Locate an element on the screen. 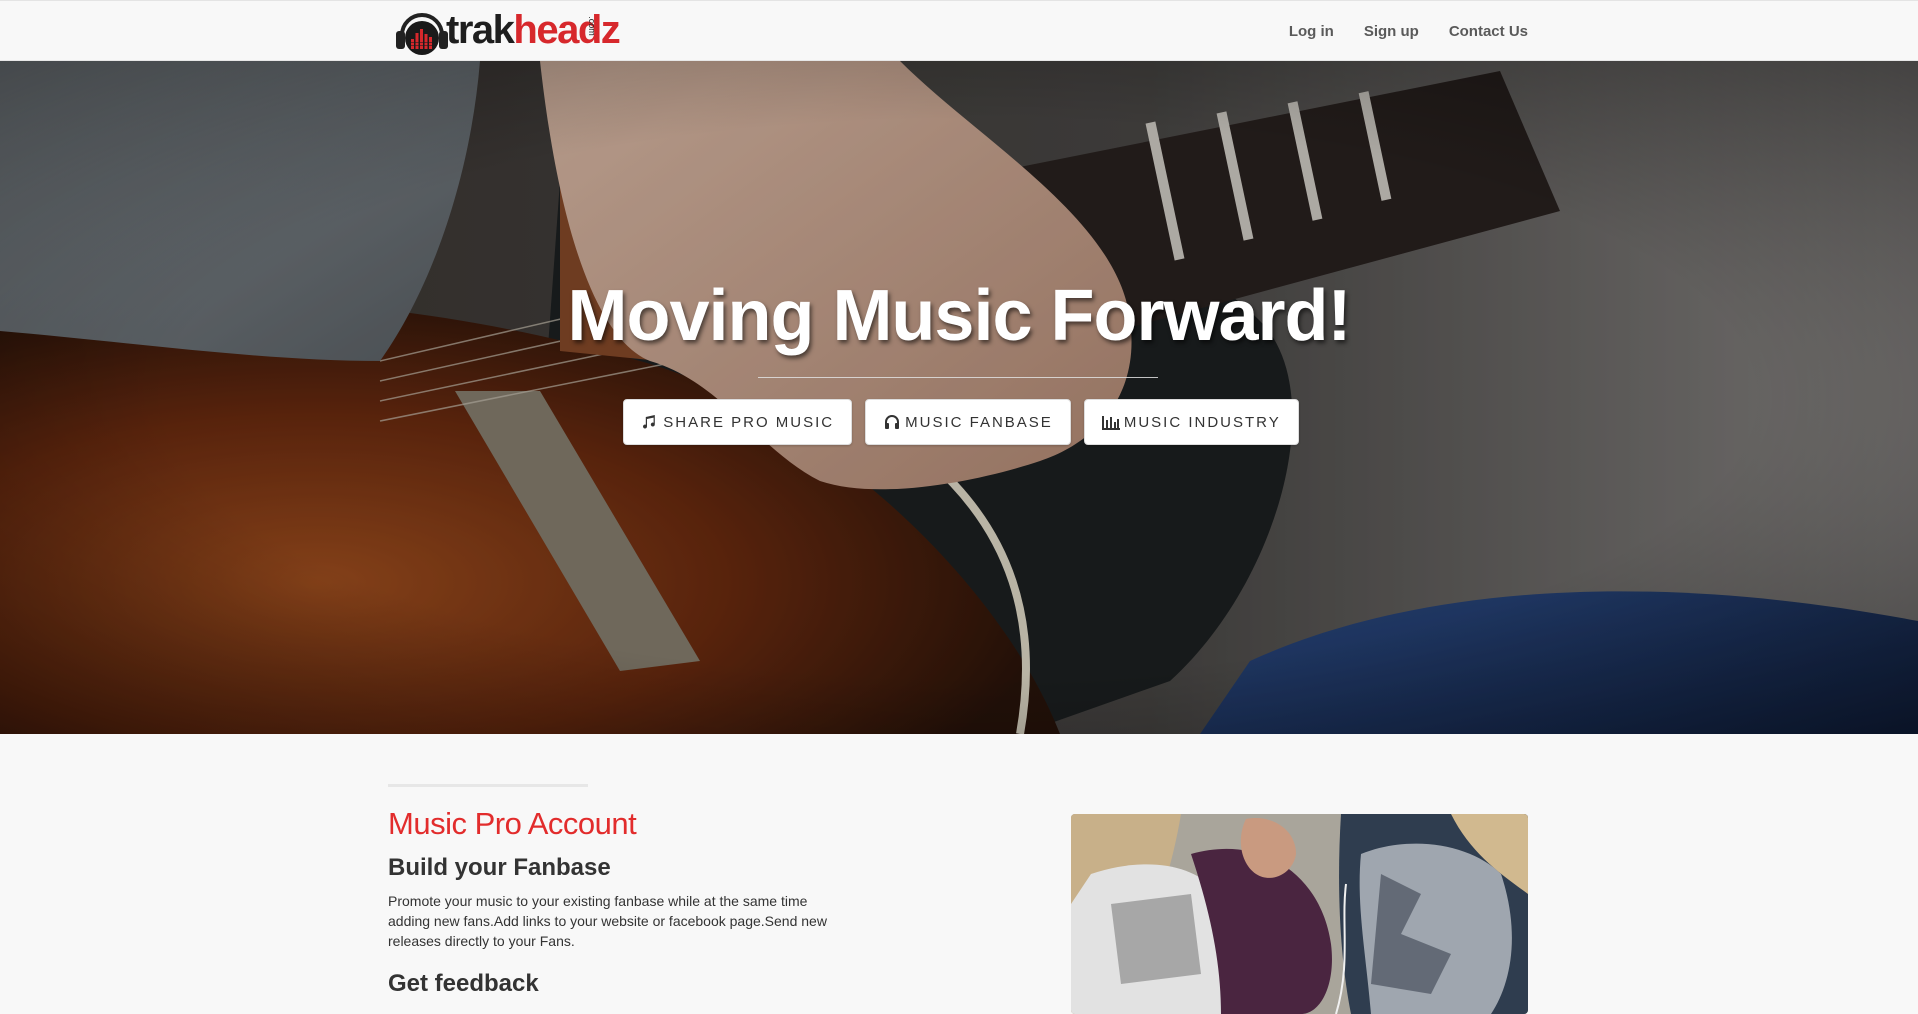 The height and width of the screenshot is (1014, 1918). section-divider is located at coordinates (488, 785).